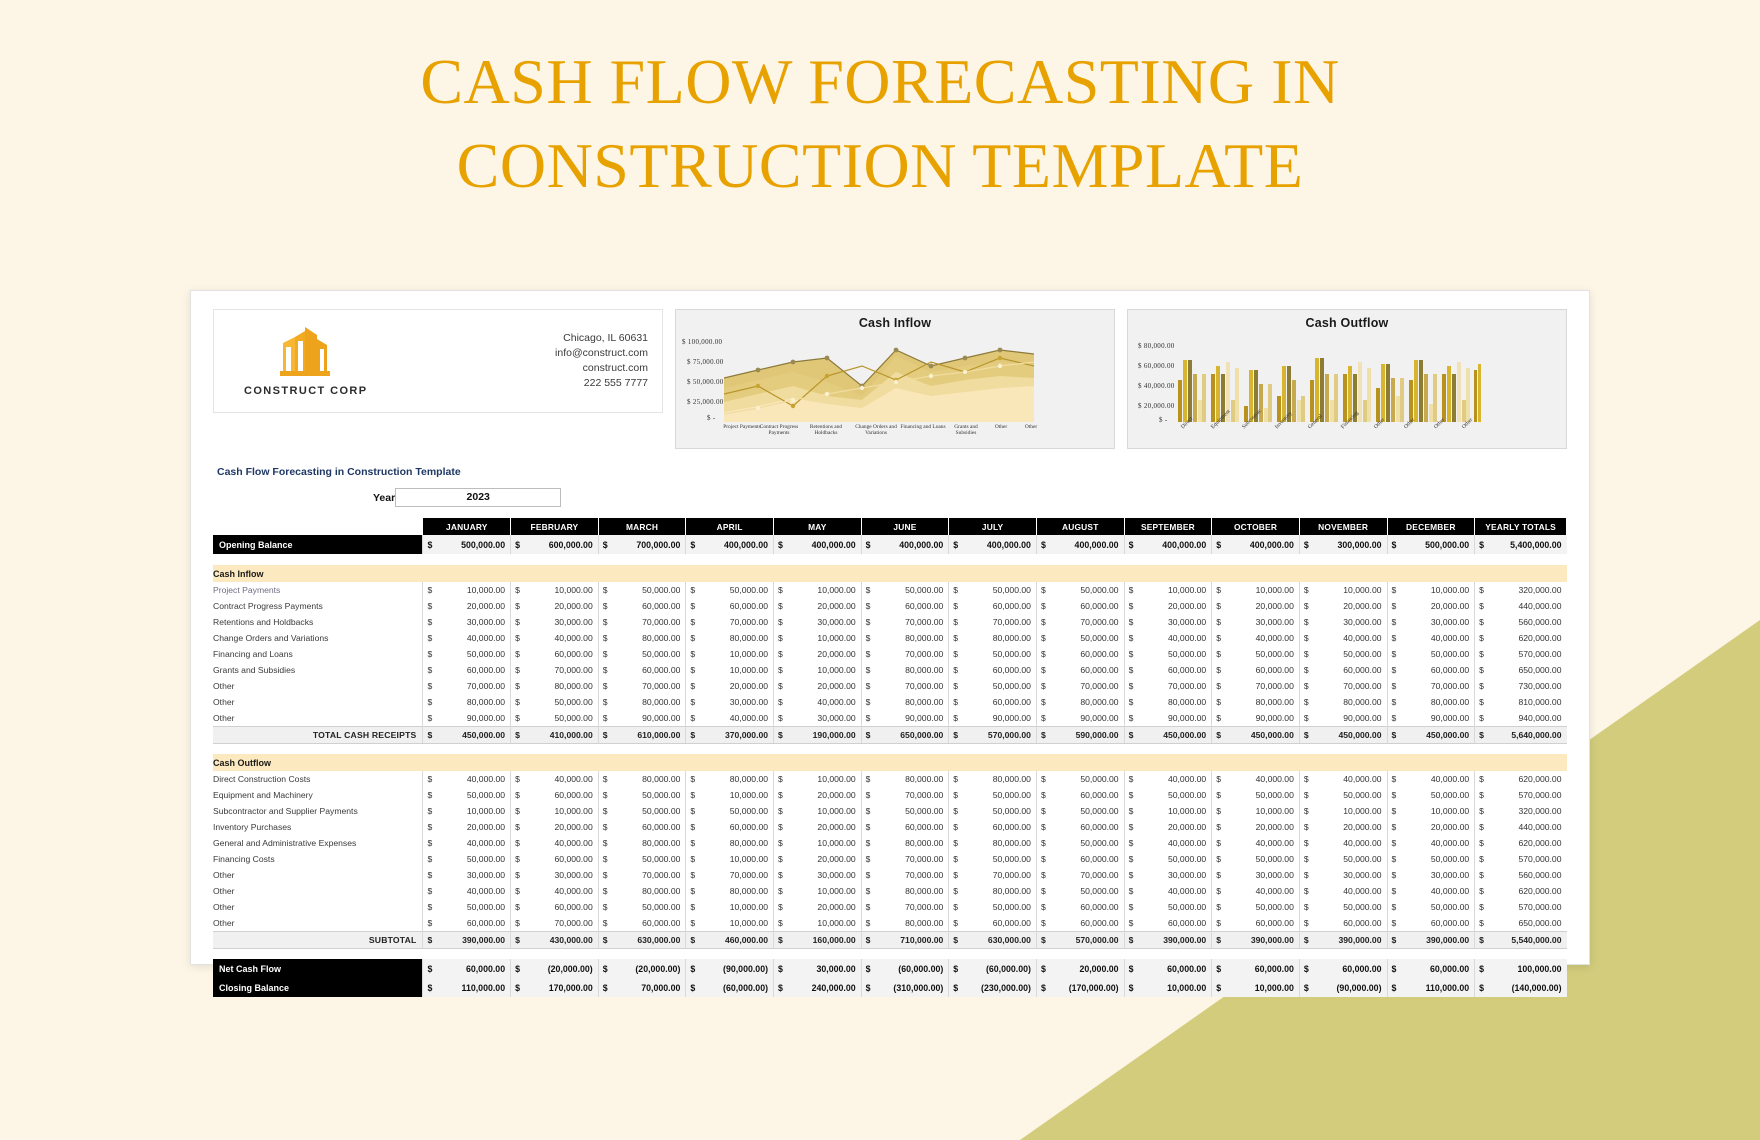  What do you see at coordinates (1520, 987) in the screenshot?
I see `closing-balance-row-yearly-cell: $ (140,000.00)` at bounding box center [1520, 987].